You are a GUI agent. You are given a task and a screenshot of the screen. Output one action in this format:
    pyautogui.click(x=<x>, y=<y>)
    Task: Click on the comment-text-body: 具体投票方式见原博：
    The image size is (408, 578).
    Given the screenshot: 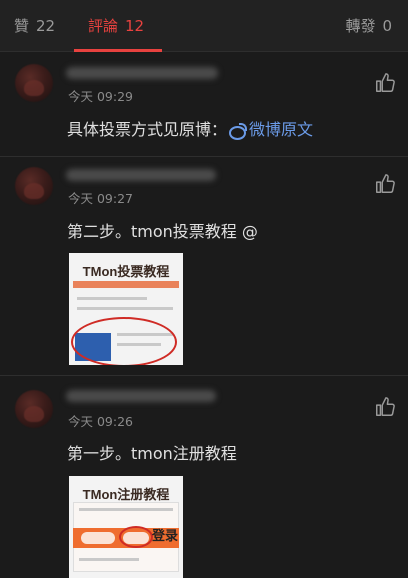 What is the action you would take?
    pyautogui.click(x=147, y=129)
    